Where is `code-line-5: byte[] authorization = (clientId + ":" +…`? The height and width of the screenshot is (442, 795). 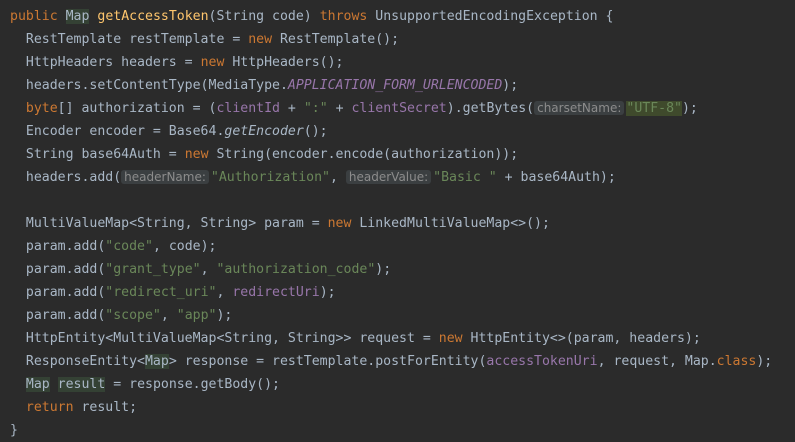
code-line-5: byte[] authorization = (clientId + ":" +… is located at coordinates (402, 108).